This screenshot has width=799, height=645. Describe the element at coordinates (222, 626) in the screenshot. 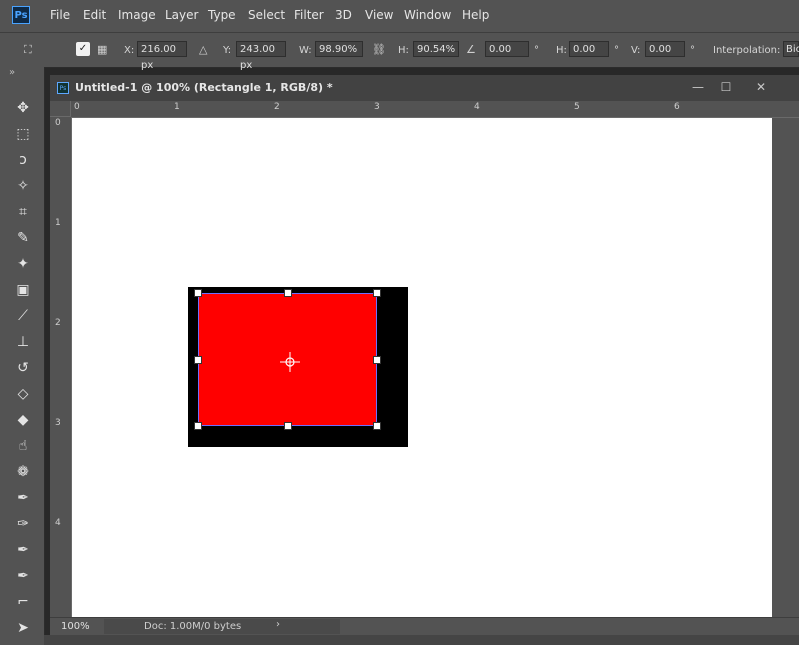

I see `document-info: Doc: 1.00M/0 bytes` at that location.